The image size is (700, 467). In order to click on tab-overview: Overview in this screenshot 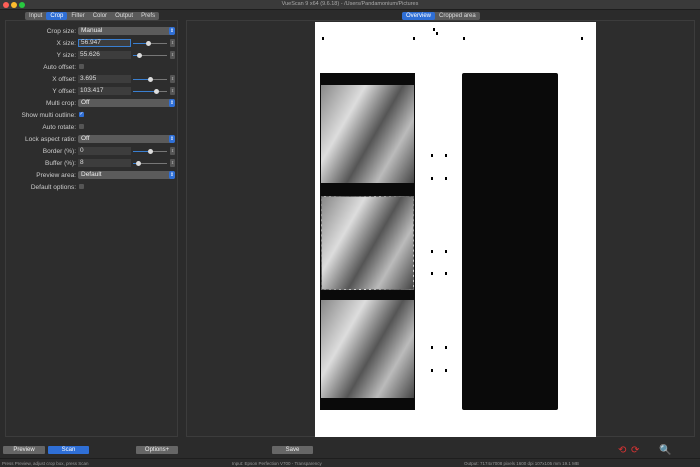, I will do `click(419, 16)`.